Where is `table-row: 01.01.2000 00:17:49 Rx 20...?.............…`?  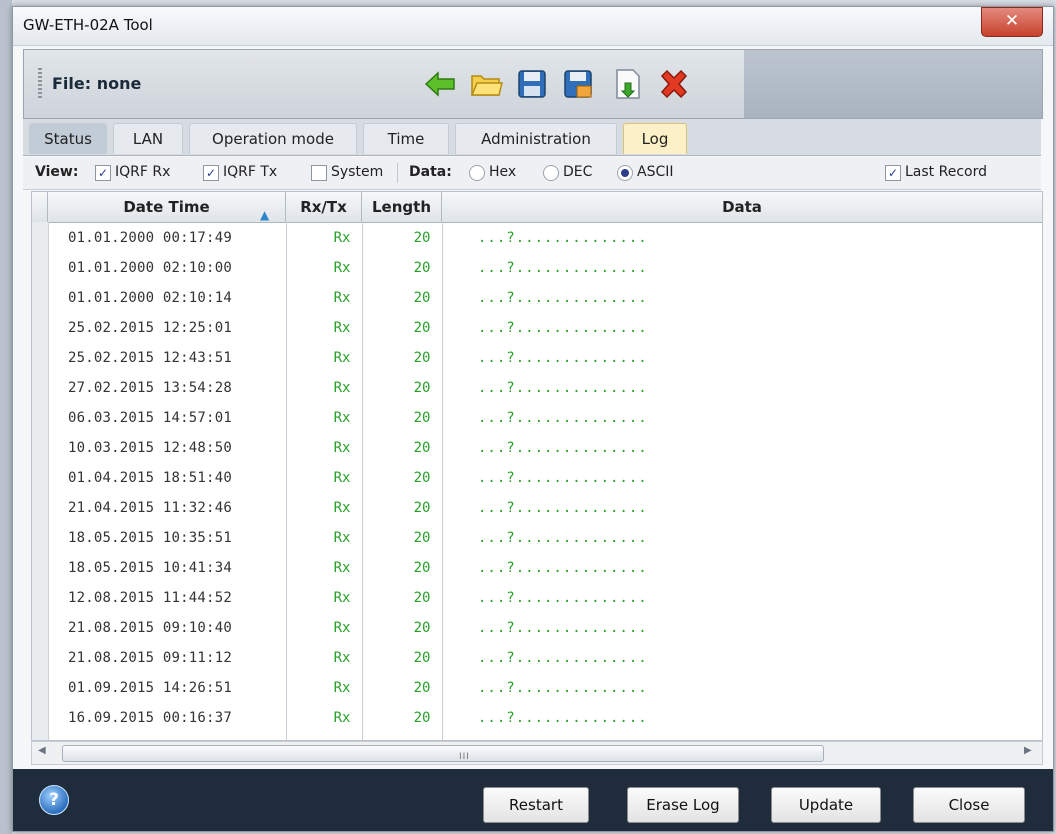 table-row: 01.01.2000 00:17:49 Rx 20...?.............… is located at coordinates (545, 239).